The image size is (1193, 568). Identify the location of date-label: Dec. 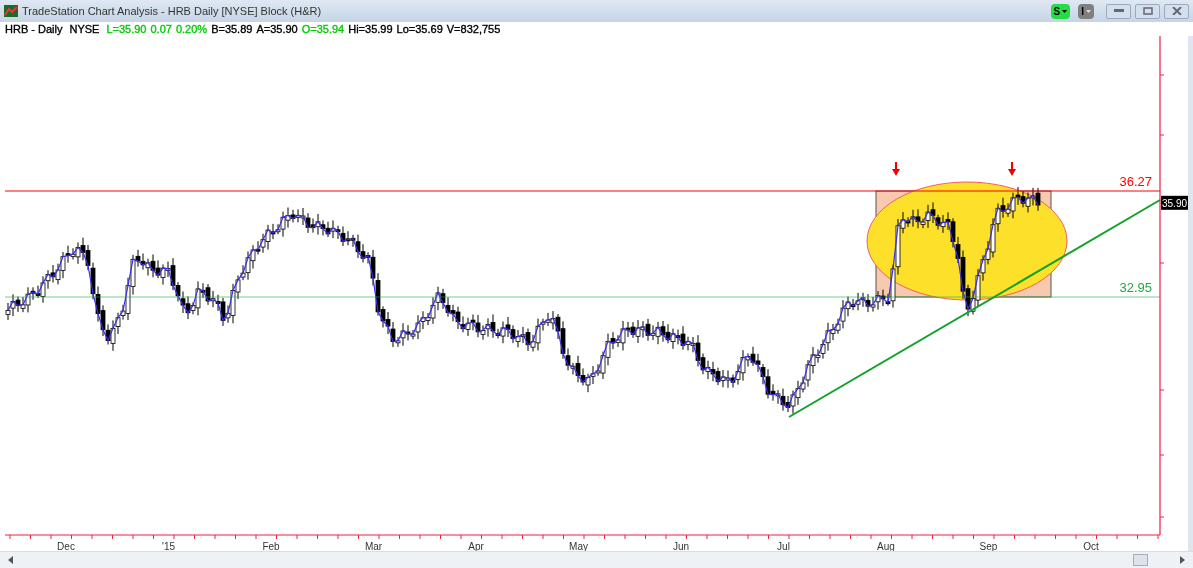
(66, 546).